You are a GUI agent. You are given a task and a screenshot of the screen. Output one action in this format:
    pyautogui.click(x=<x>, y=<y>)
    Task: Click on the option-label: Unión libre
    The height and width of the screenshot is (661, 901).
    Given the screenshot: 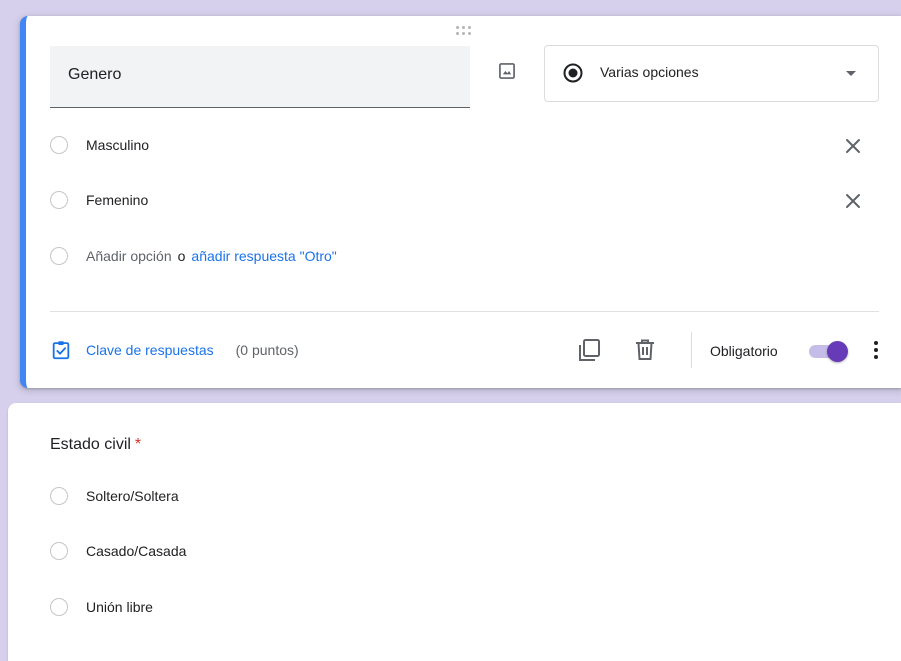 What is the action you would take?
    pyautogui.click(x=119, y=607)
    